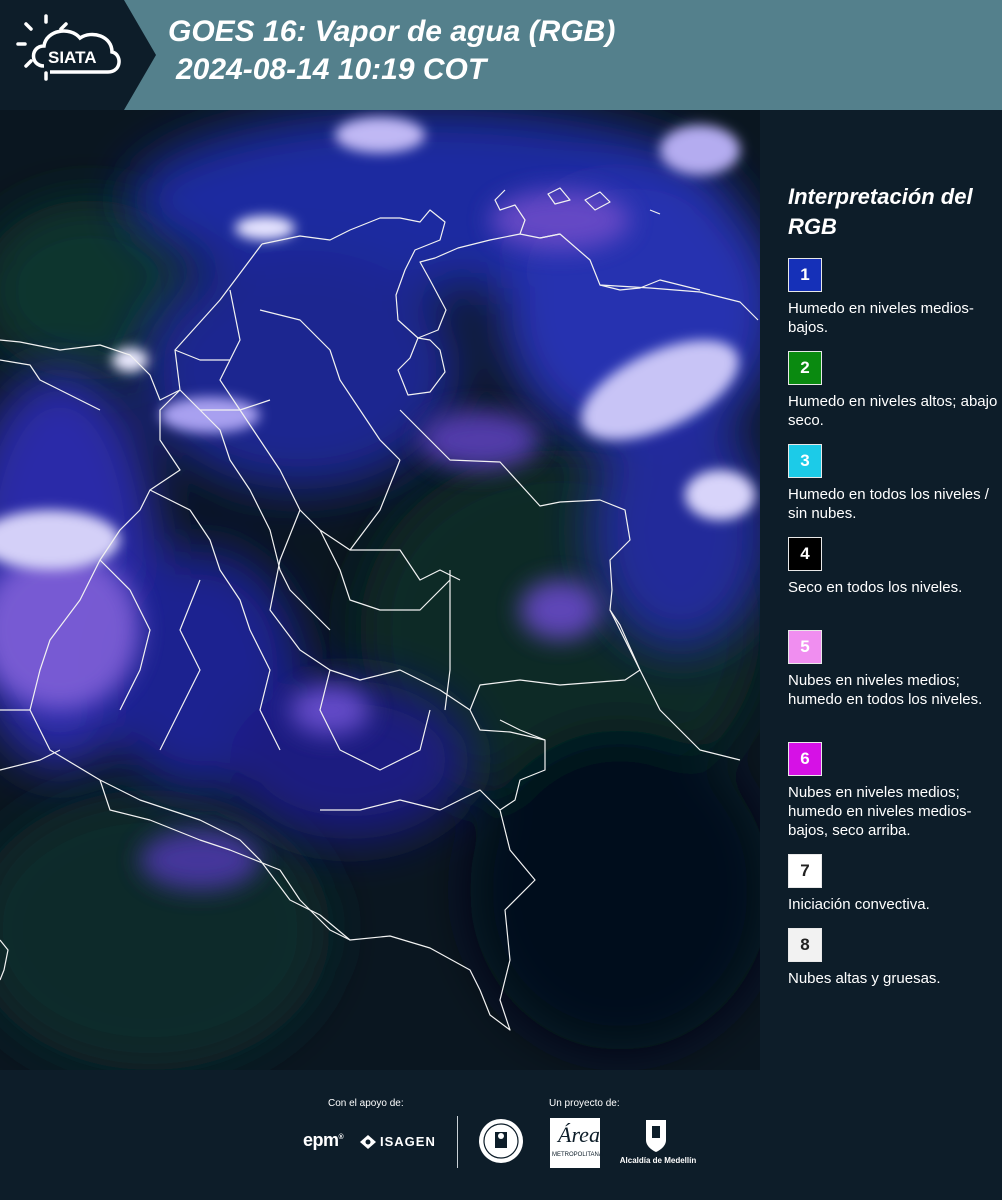 The image size is (1002, 1200). I want to click on legend-swatch-7: 7, so click(805, 871).